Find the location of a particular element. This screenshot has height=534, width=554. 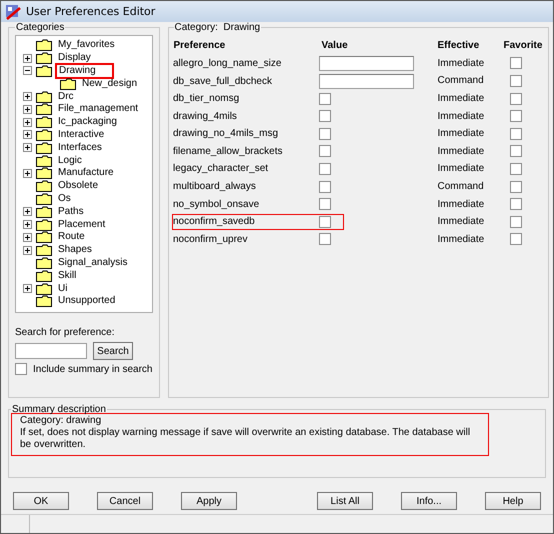

dialog-button: Apply is located at coordinates (209, 501).